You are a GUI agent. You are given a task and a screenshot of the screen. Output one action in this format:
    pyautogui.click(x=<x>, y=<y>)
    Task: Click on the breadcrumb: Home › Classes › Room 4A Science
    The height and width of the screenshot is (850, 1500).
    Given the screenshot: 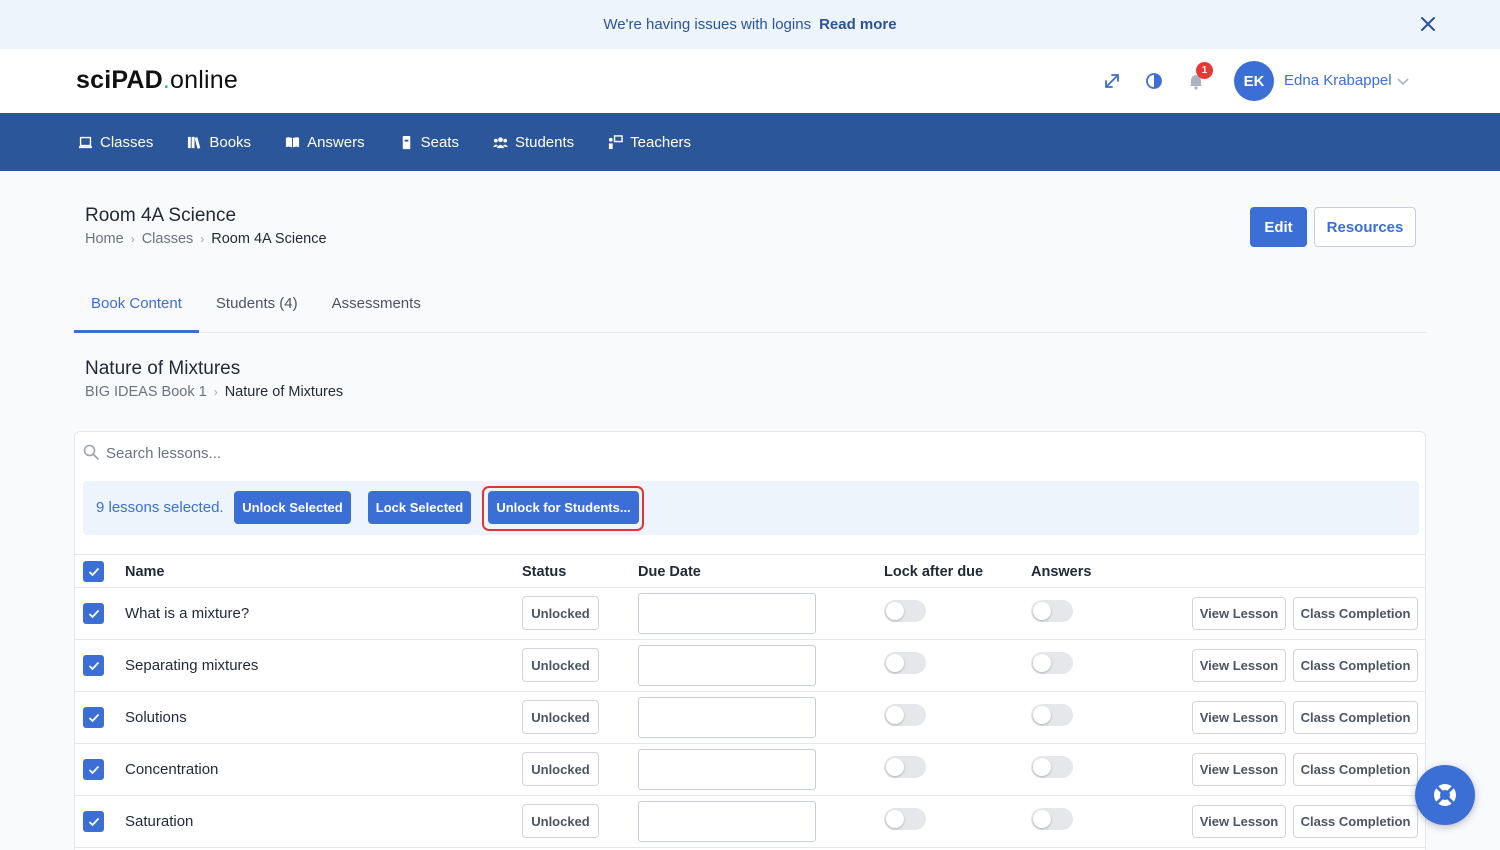 What is the action you would take?
    pyautogui.click(x=206, y=239)
    